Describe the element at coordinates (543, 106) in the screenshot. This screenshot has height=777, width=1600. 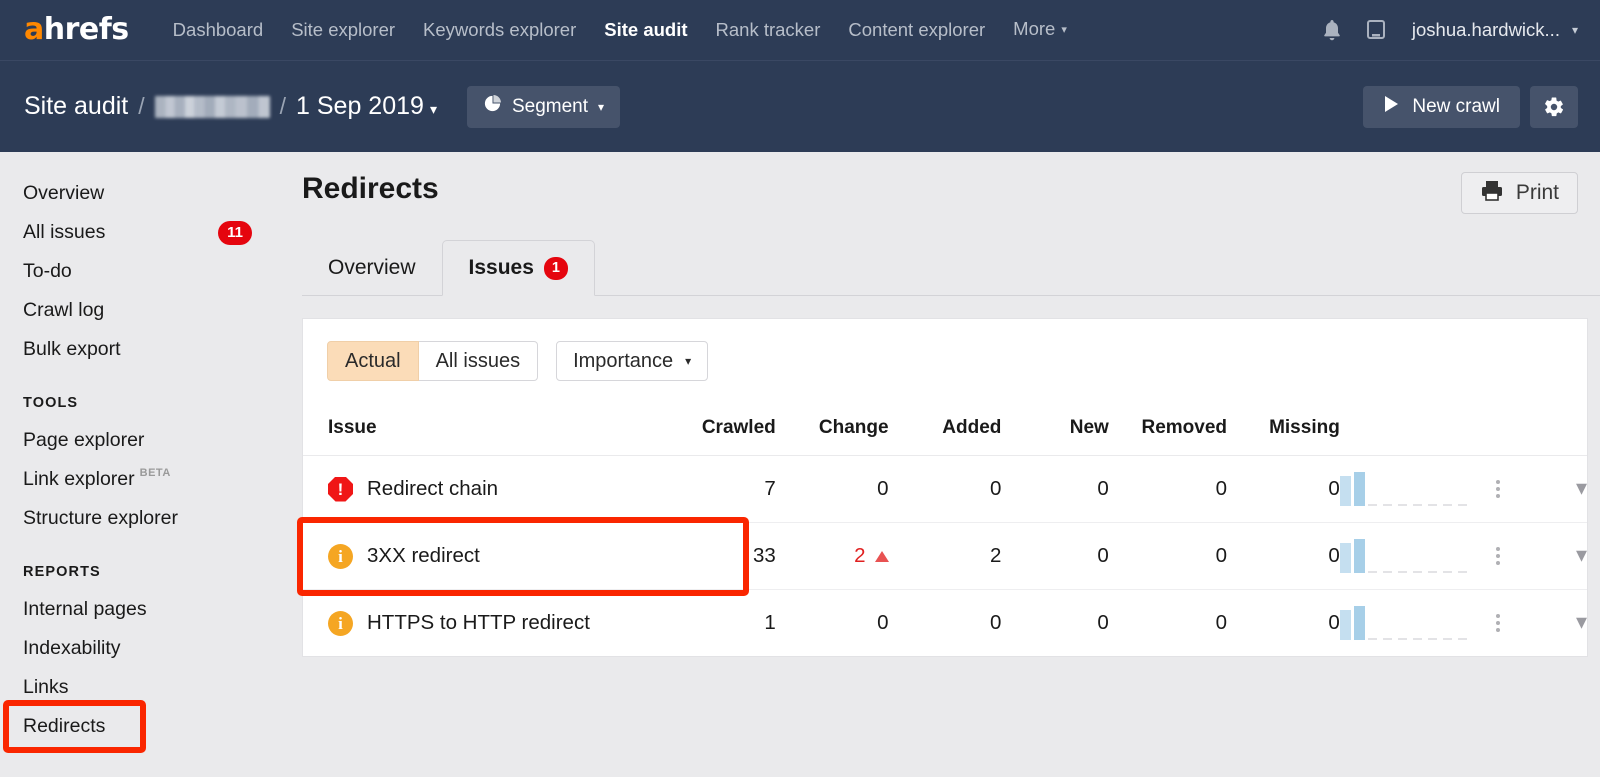
I see `segment-button: Segment ▾` at that location.